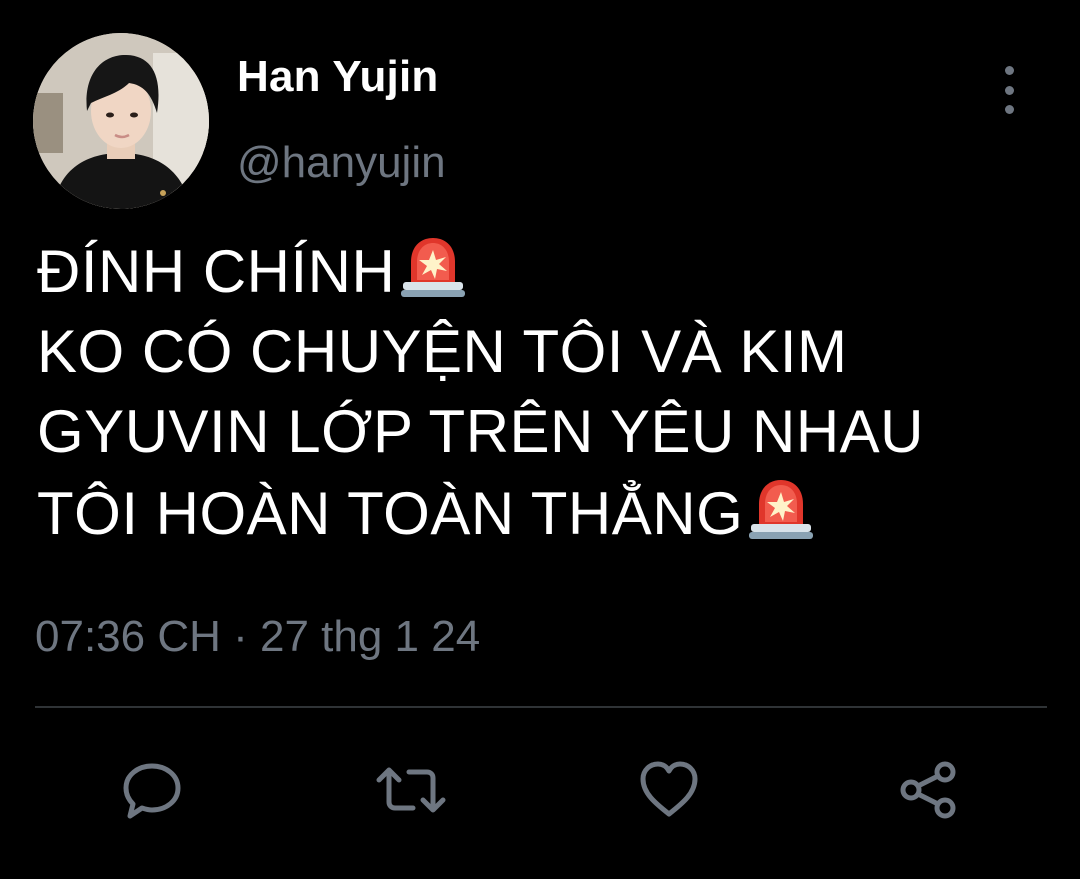  I want to click on retweet-icon, so click(411, 790).